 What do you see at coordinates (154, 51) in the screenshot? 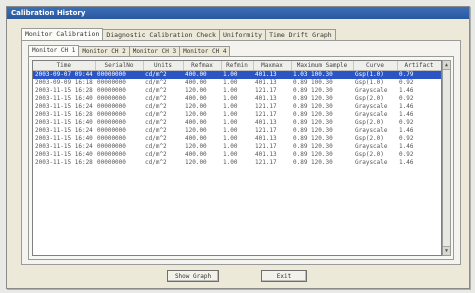
I see `tab-monitor-ch3: Monitor CH 3` at bounding box center [154, 51].